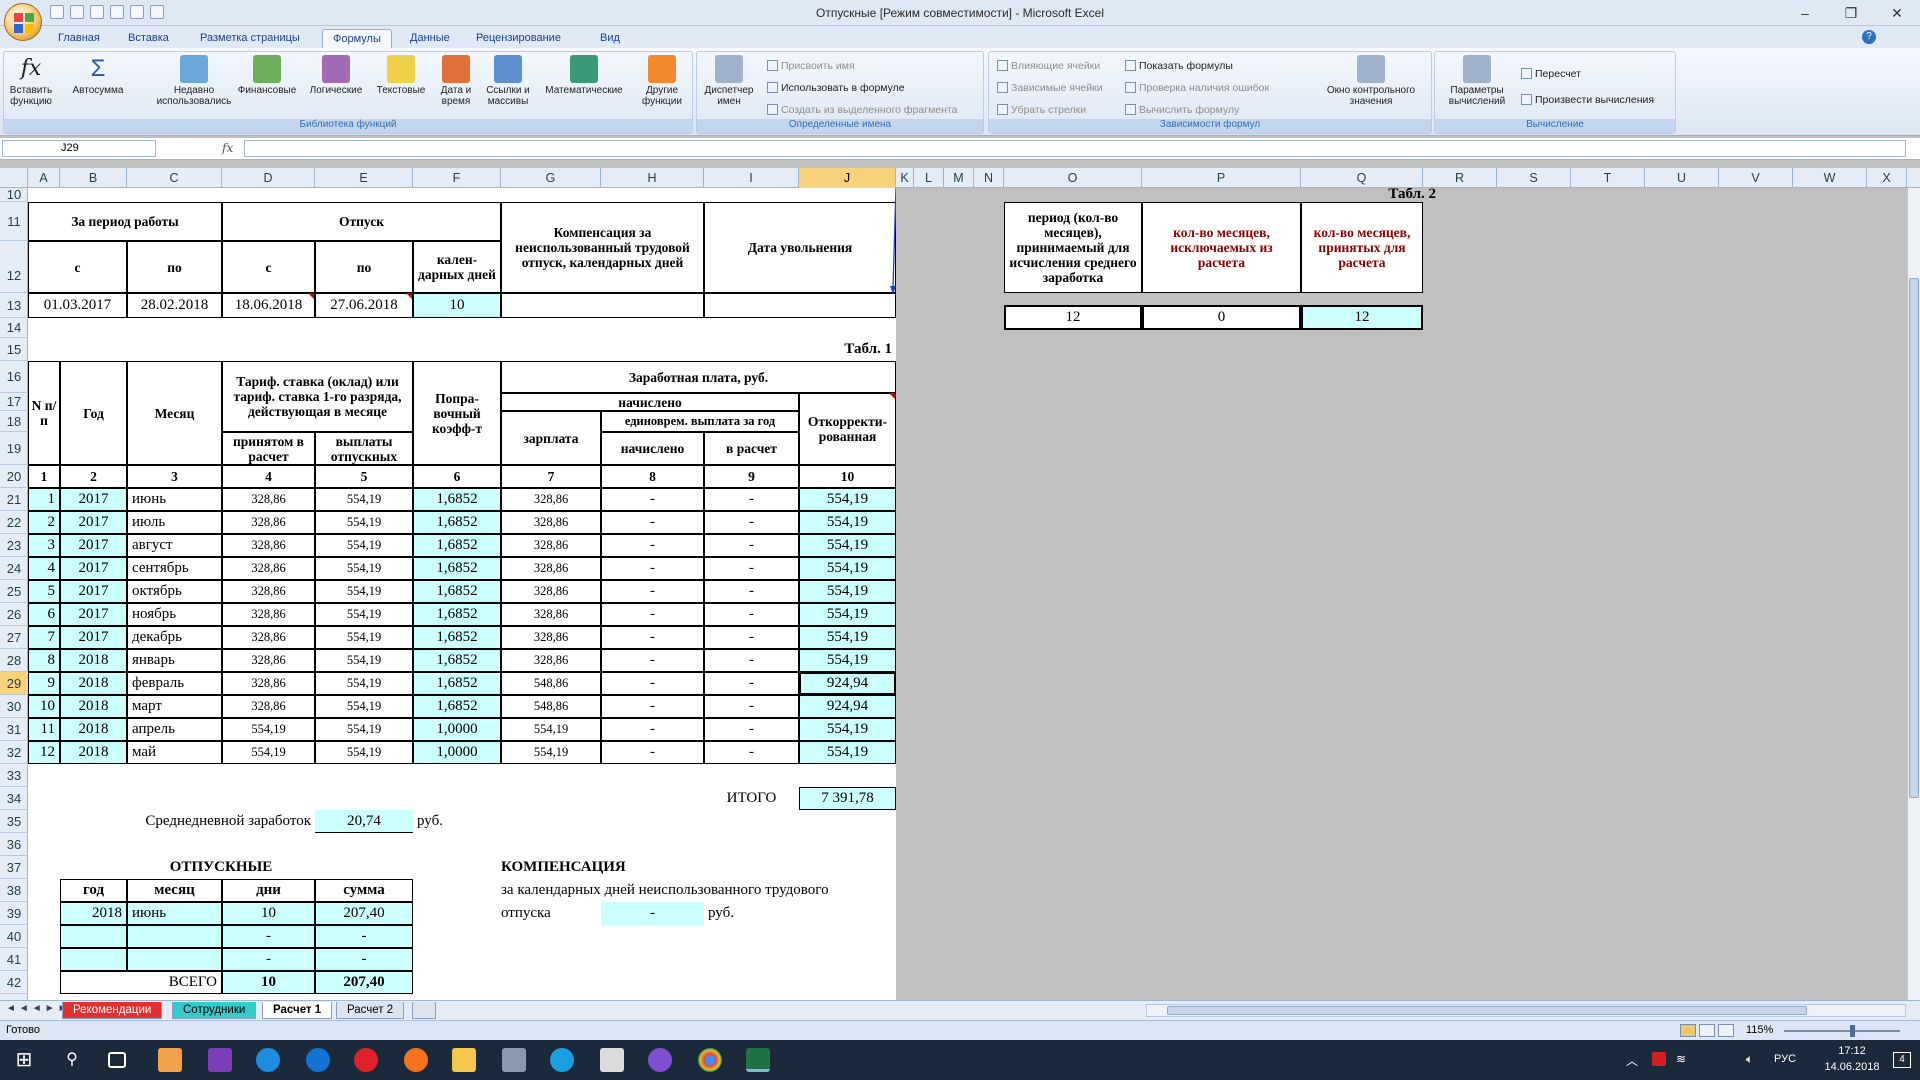  I want to click on row-header: 30, so click(14, 706).